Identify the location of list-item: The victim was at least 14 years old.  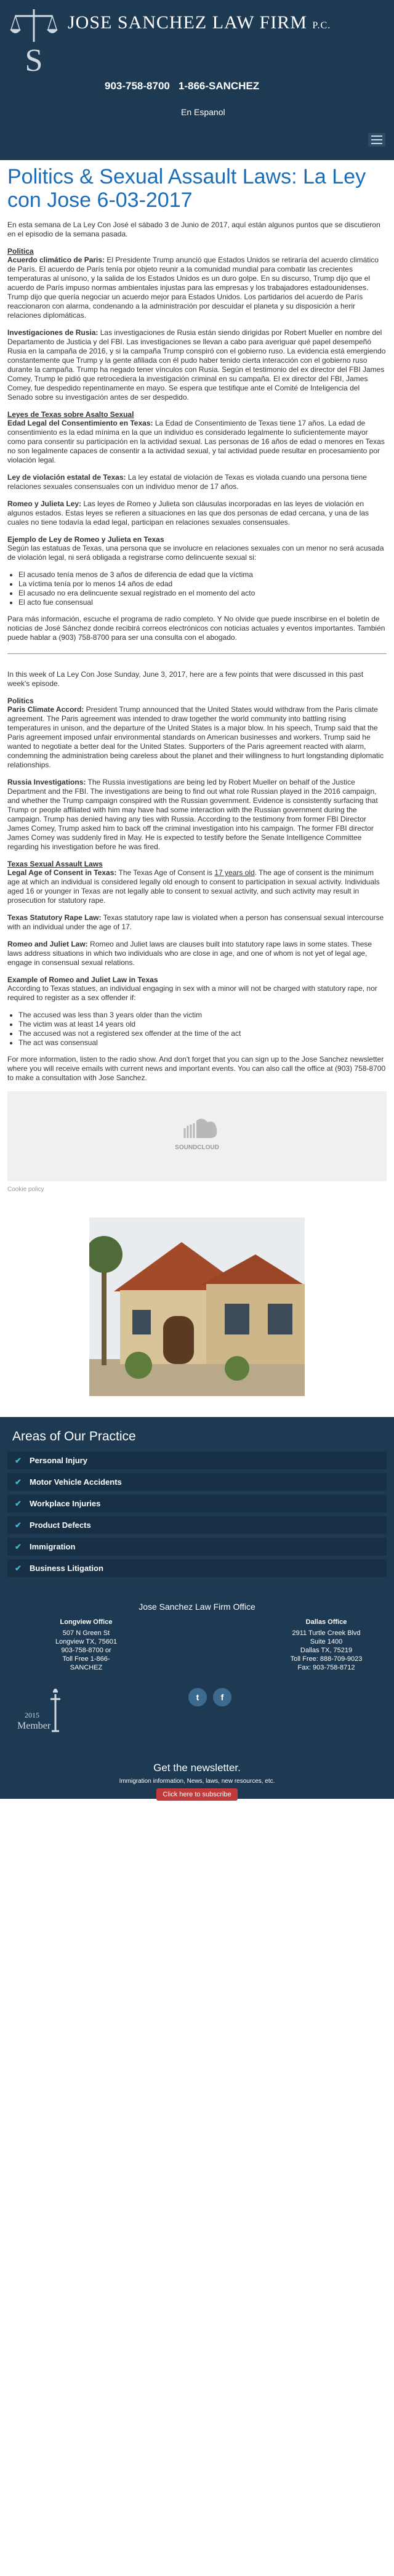
(202, 1024).